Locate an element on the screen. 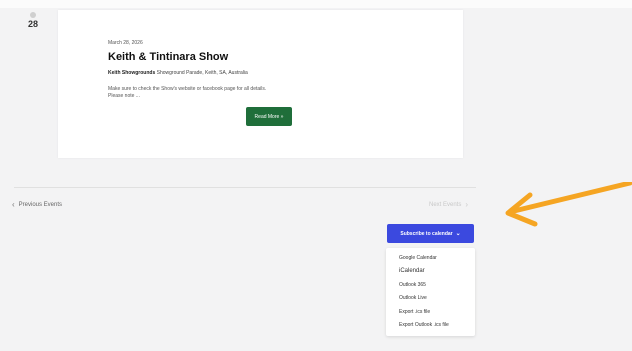 This screenshot has height=351, width=632. previous-events-label: Previous Events is located at coordinates (40, 205).